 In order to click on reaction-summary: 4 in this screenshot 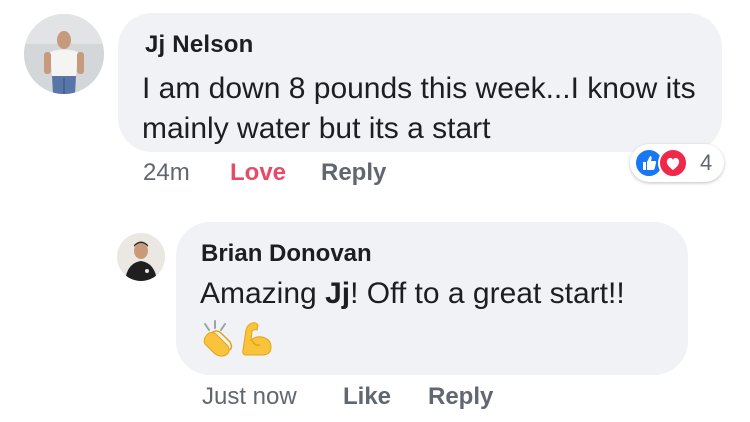, I will do `click(677, 163)`.